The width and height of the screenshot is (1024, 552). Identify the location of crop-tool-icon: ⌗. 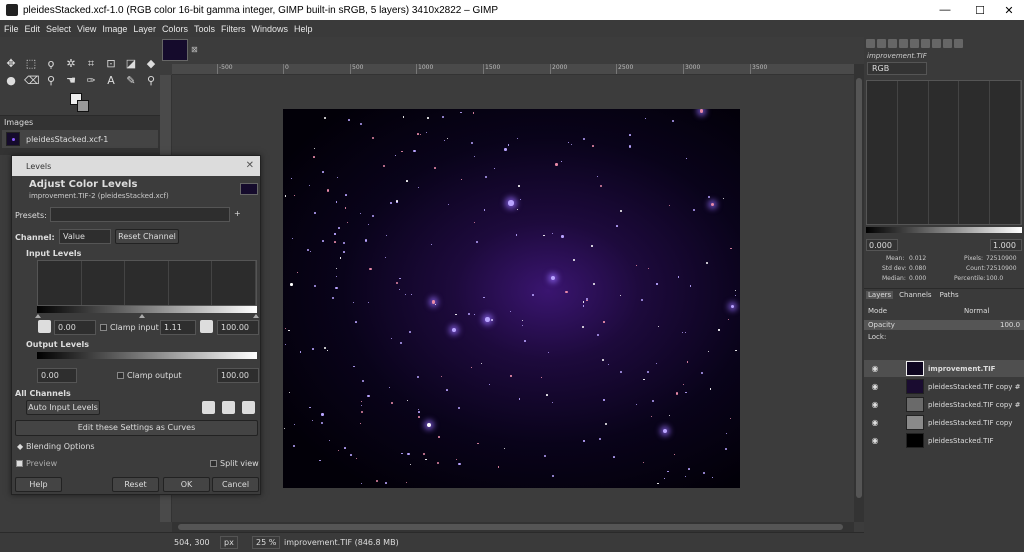
(91, 64).